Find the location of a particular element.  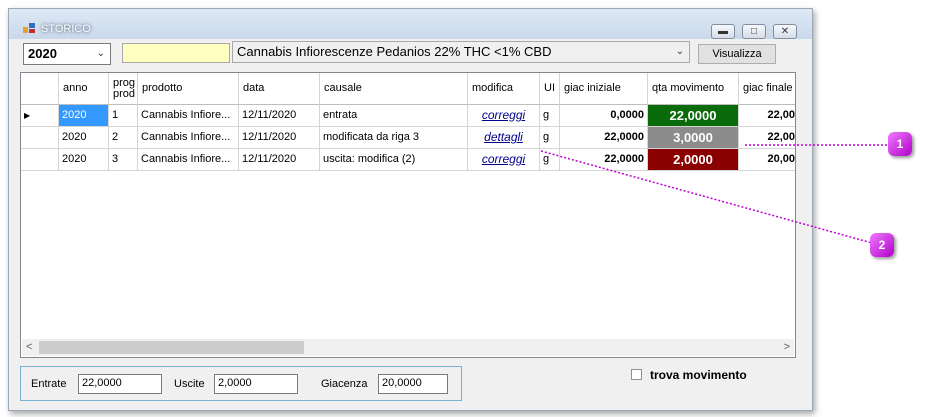

callout-badge-1: 1 is located at coordinates (900, 144).